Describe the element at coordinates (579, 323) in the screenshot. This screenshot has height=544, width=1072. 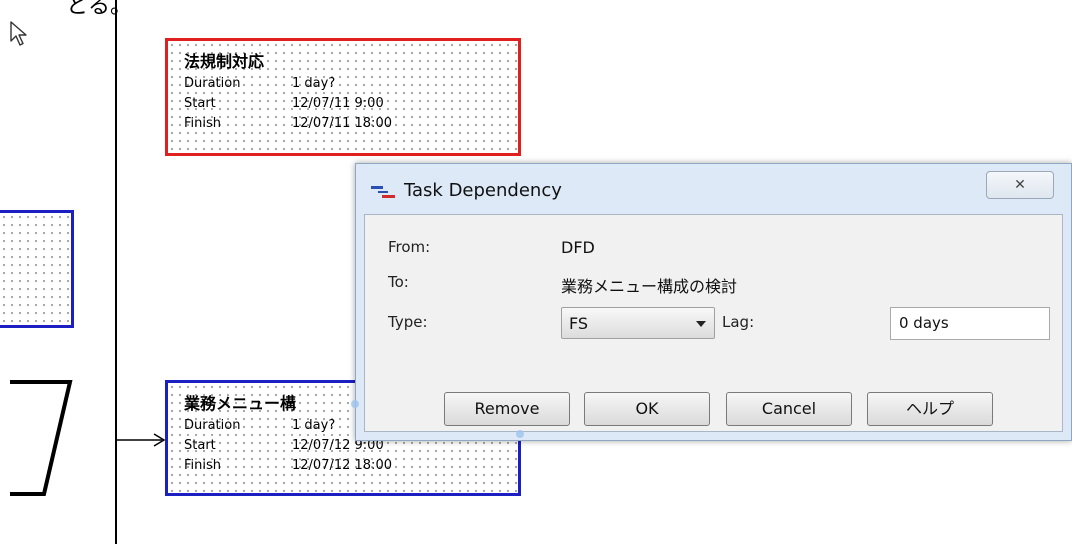
I see `type-select-value: FS` at that location.